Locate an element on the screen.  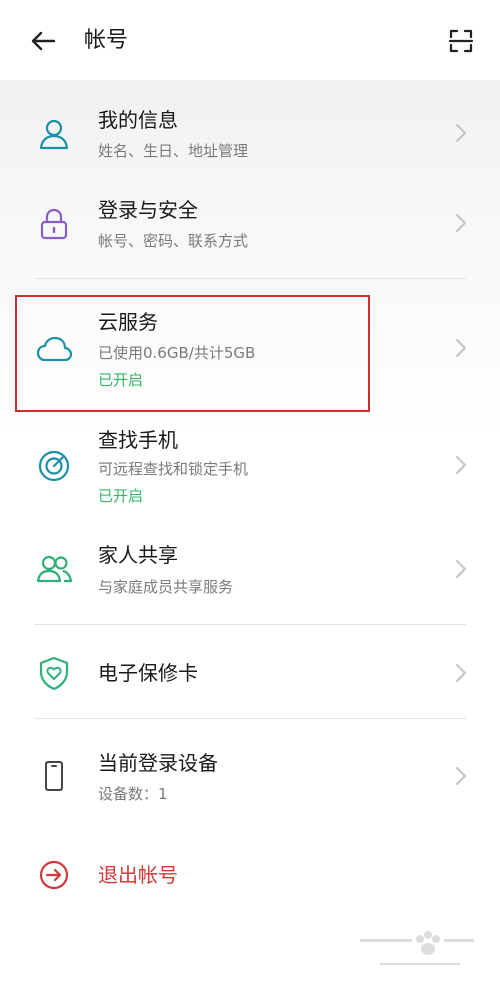
shield-heart-icon is located at coordinates (54, 673).